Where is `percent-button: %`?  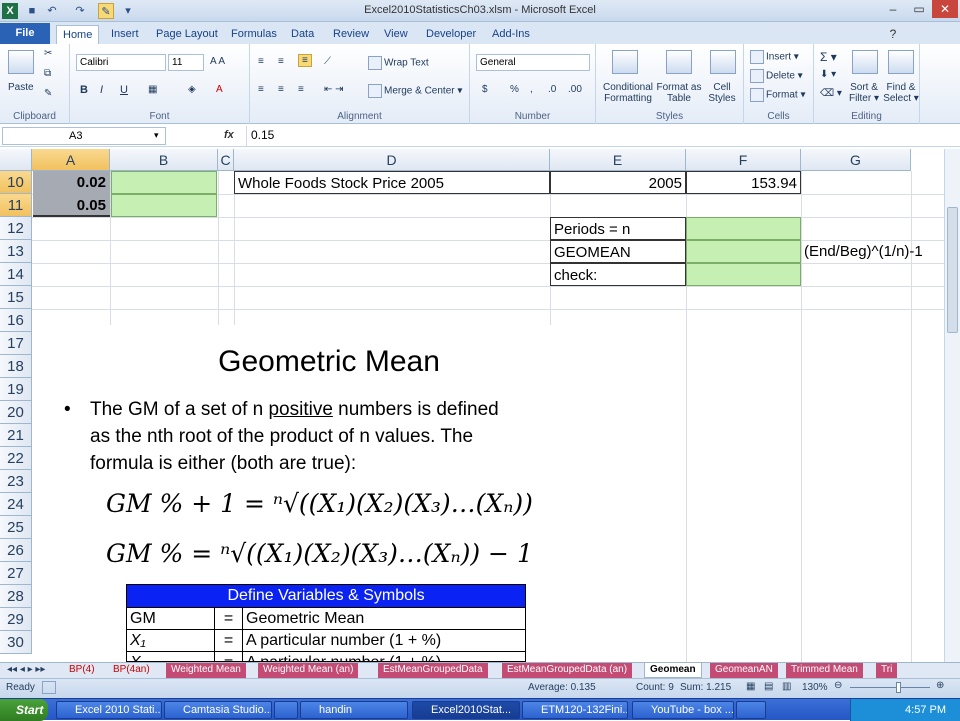
percent-button: % is located at coordinates (514, 89).